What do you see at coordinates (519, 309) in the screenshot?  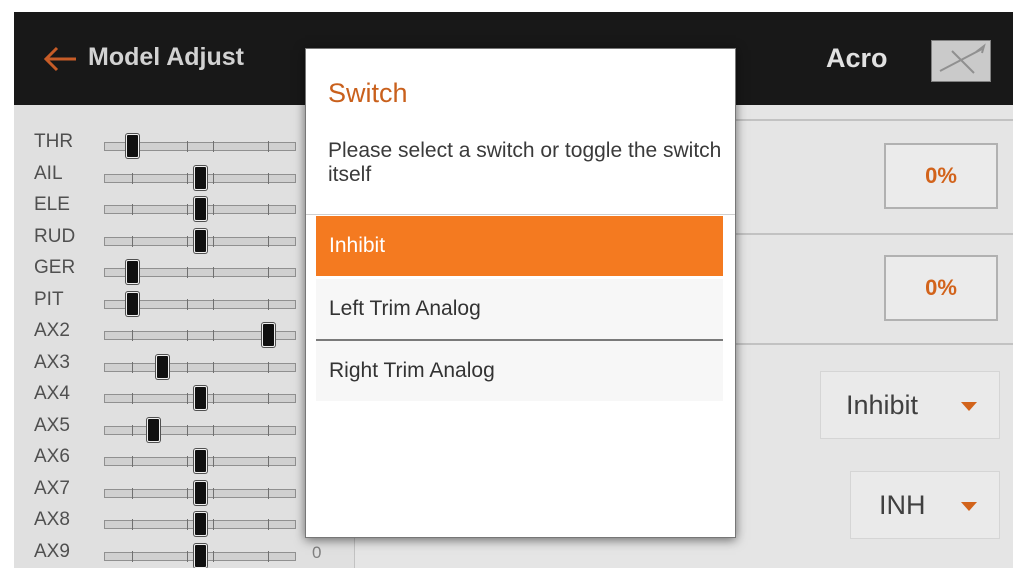 I see `option-left-trim-analog: Left Trim Analog` at bounding box center [519, 309].